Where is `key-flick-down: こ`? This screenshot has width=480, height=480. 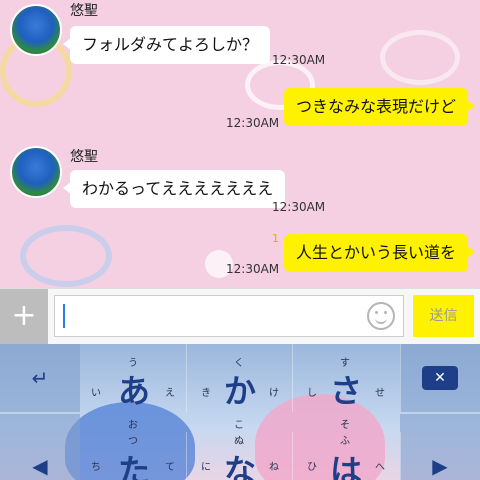
key-flick-down: こ is located at coordinates (239, 425).